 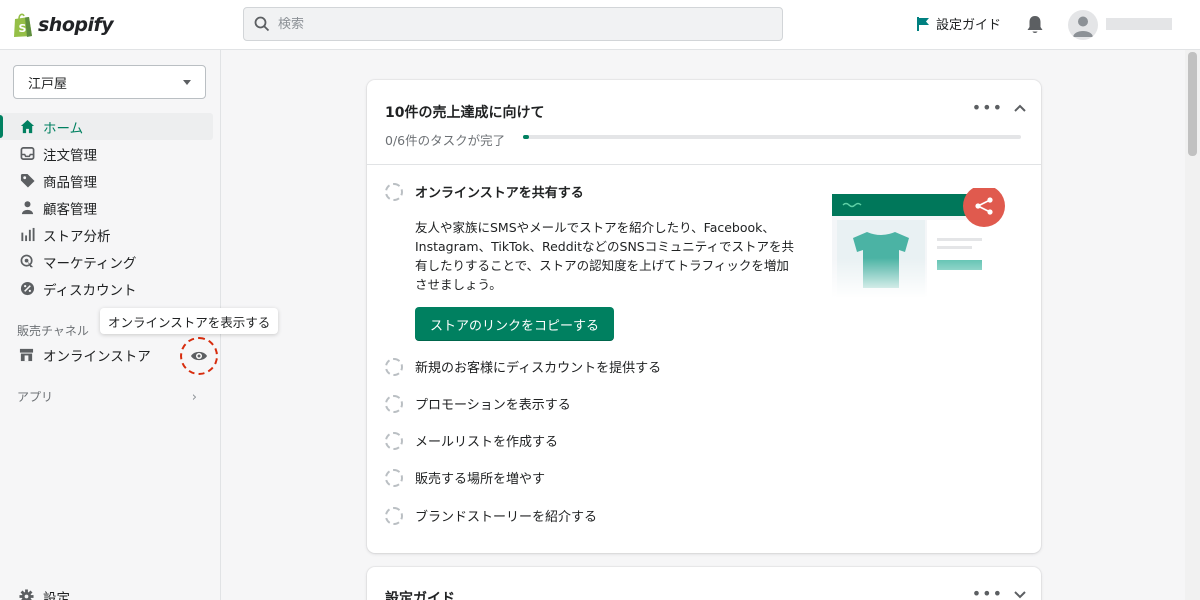 I want to click on shopify-logo: S shopify, so click(x=63, y=25).